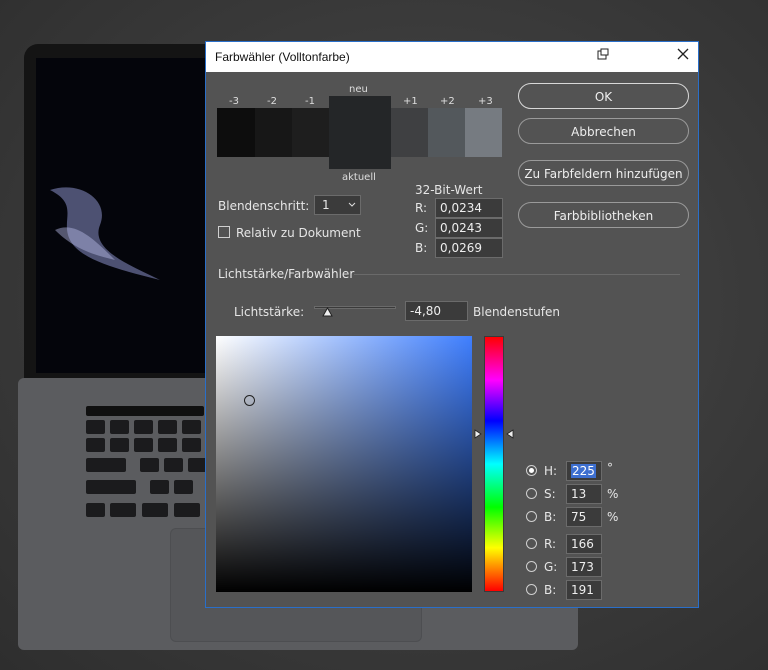 Image resolution: width=768 pixels, height=670 pixels. What do you see at coordinates (584, 544) in the screenshot?
I see `r-field: 166` at bounding box center [584, 544].